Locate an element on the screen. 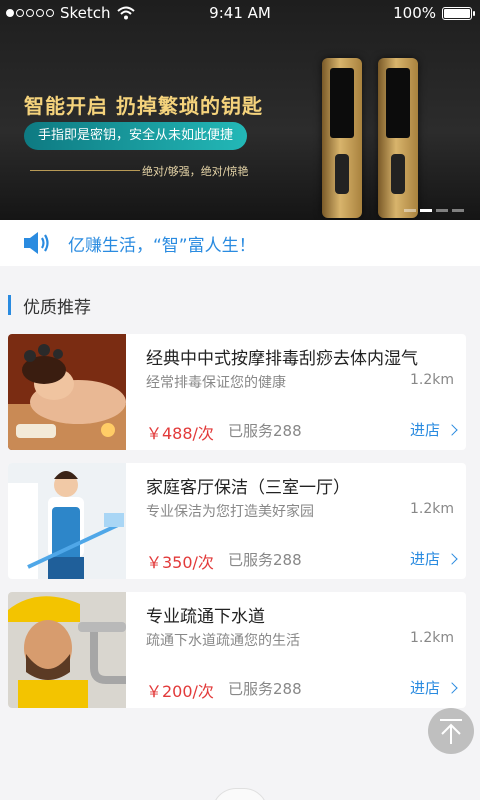  service-price: ￥200/次 is located at coordinates (180, 691).